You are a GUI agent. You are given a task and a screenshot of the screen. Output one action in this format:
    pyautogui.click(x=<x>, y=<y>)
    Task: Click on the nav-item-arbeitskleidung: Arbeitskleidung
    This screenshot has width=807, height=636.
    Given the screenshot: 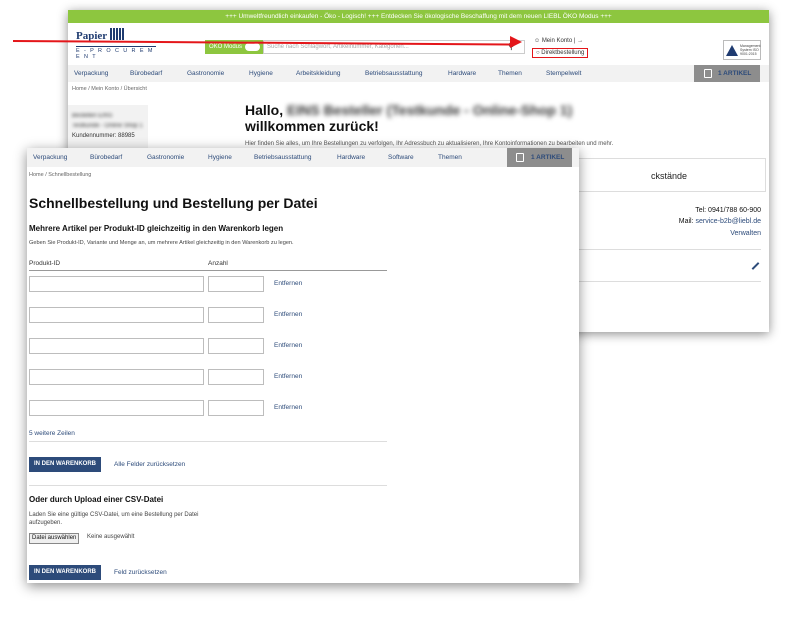 What is the action you would take?
    pyautogui.click(x=318, y=73)
    